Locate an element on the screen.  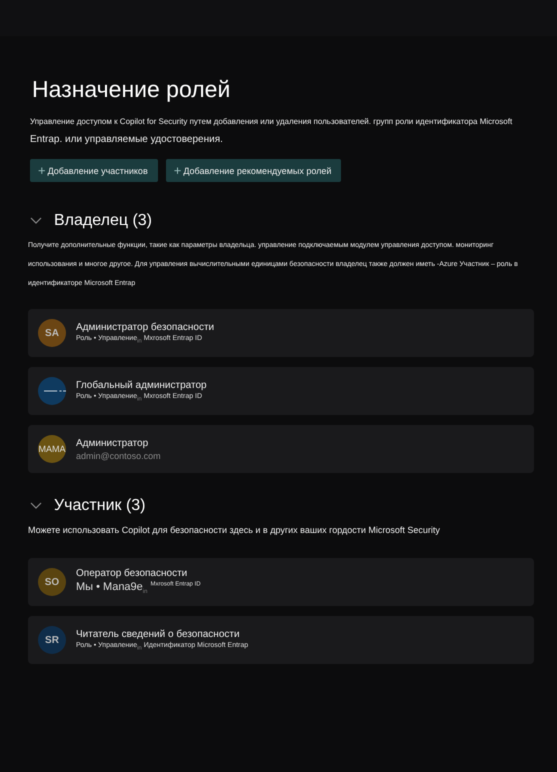
description: Управление доступом к Copilot for Security путем добавления или удаления пользователей. групп роли идентификатора Microsoft is located at coordinates (272, 121).